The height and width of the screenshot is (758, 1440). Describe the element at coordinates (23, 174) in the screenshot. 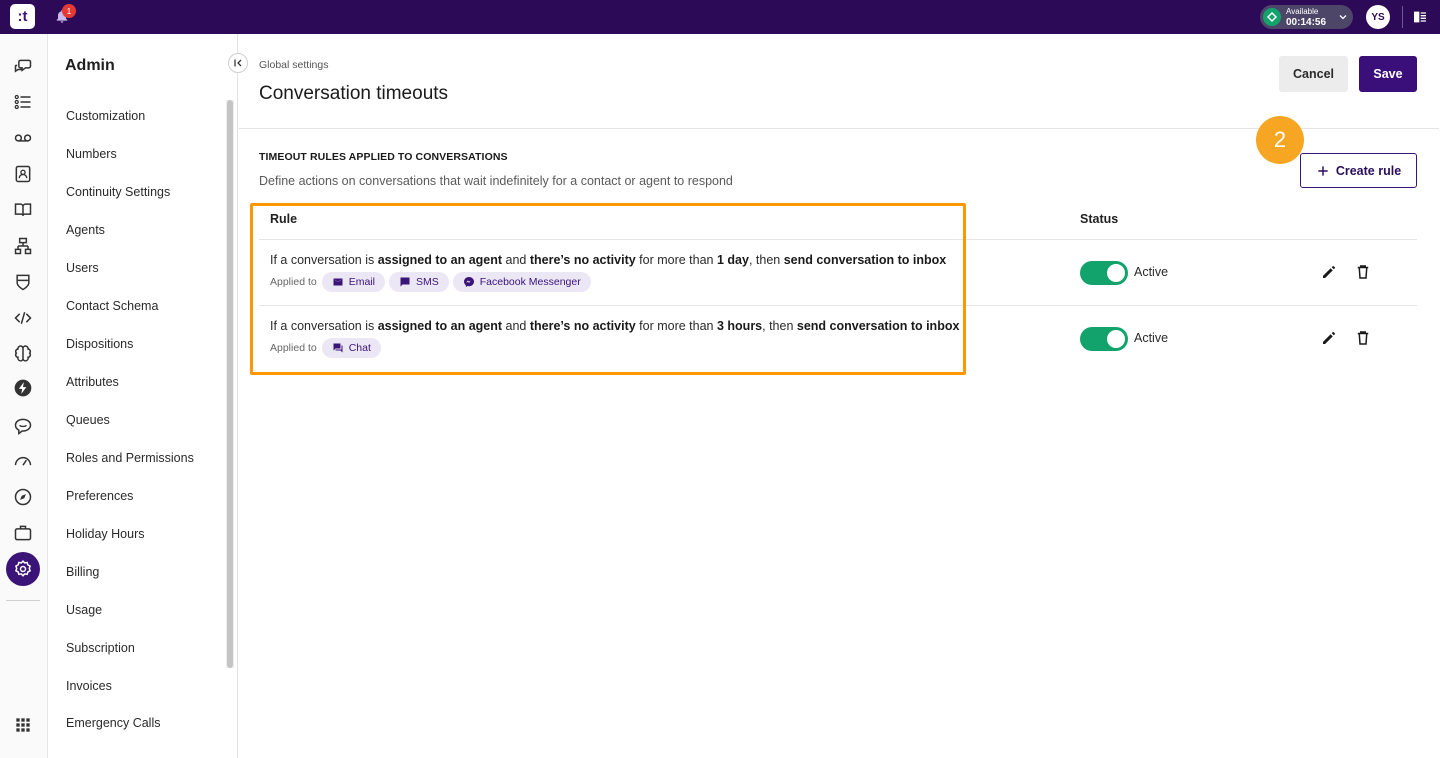

I see `contacts-icon` at that location.